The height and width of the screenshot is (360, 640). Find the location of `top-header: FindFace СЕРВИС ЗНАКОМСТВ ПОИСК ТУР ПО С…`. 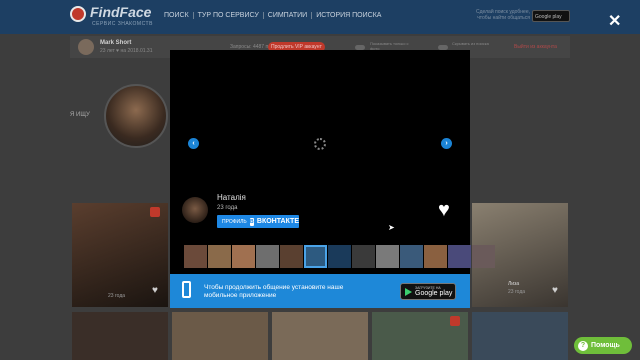

top-header: FindFace СЕРВИС ЗНАКОМСТВ ПОИСК ТУР ПО С… is located at coordinates (320, 17).